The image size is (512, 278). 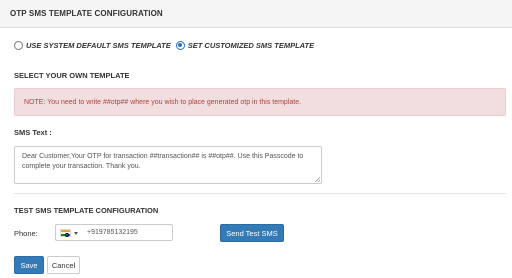 I want to click on chevron-down-icon, so click(x=76, y=233).